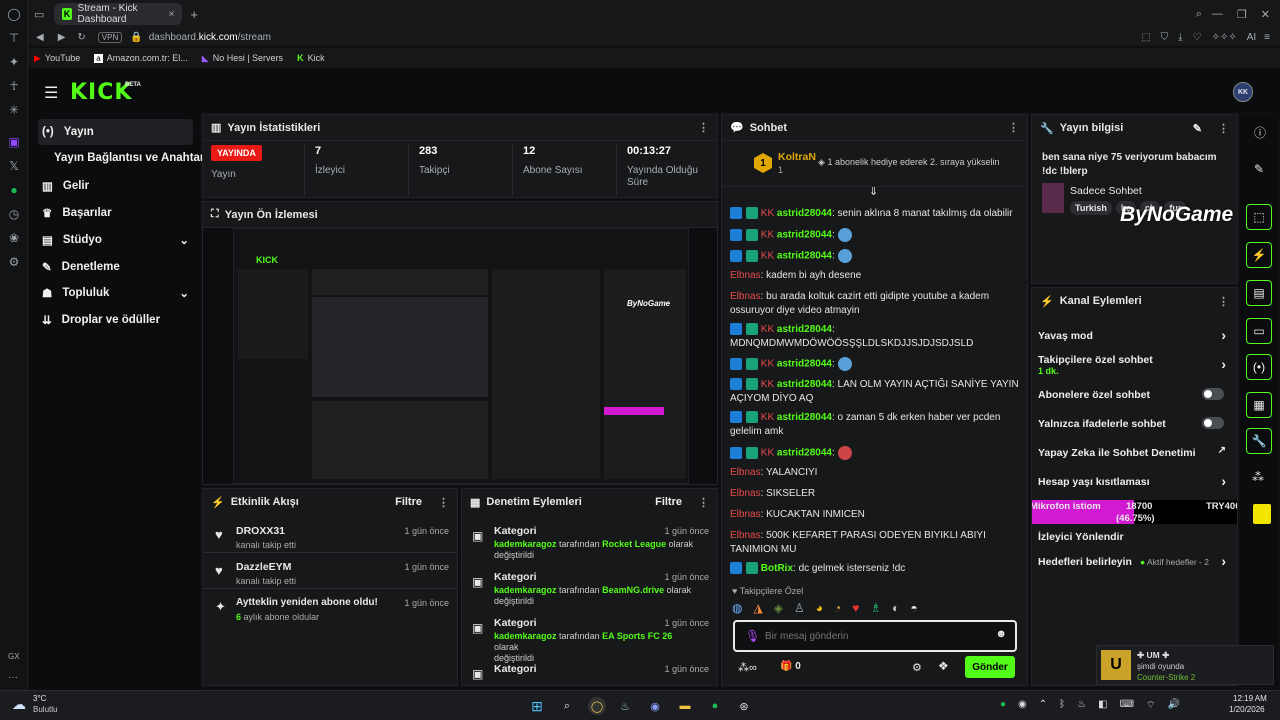 This screenshot has height=720, width=1280. Describe the element at coordinates (637, 636) in the screenshot. I see `mod-game: EA Sports FC 26` at that location.